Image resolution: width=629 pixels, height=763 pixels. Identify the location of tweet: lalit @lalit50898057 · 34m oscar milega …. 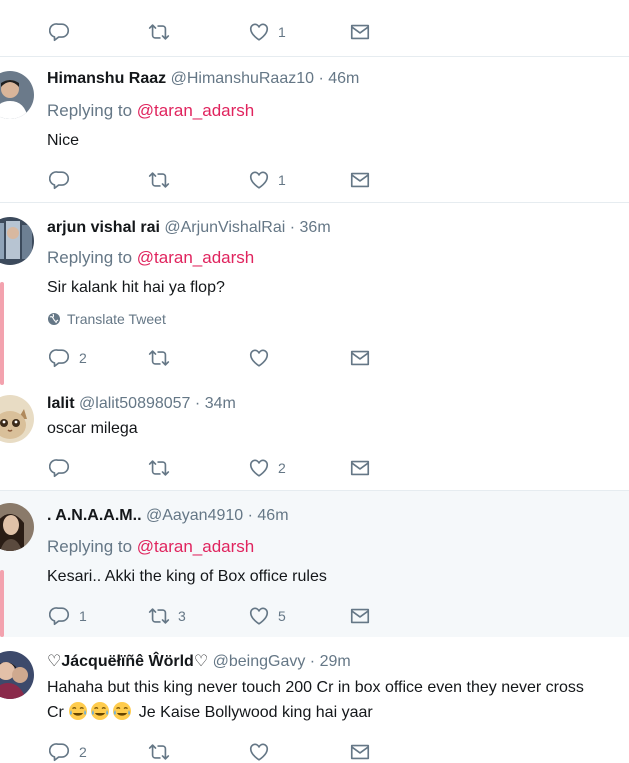
(314, 437).